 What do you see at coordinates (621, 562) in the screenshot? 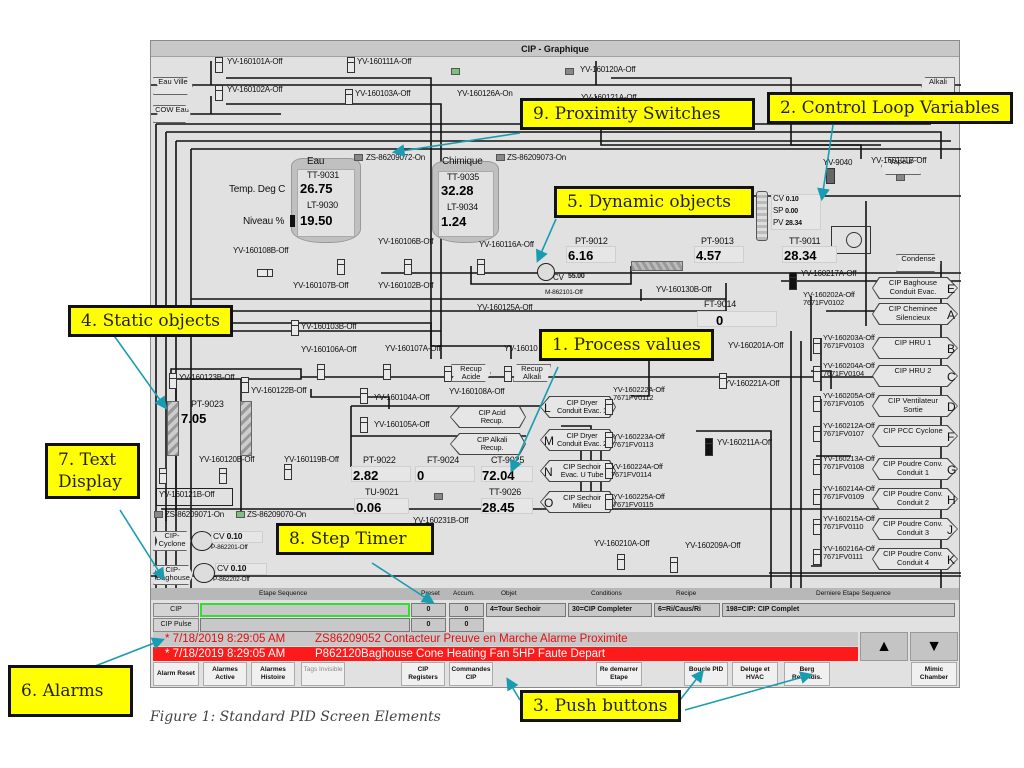
I see `valve-yv-160210a` at bounding box center [621, 562].